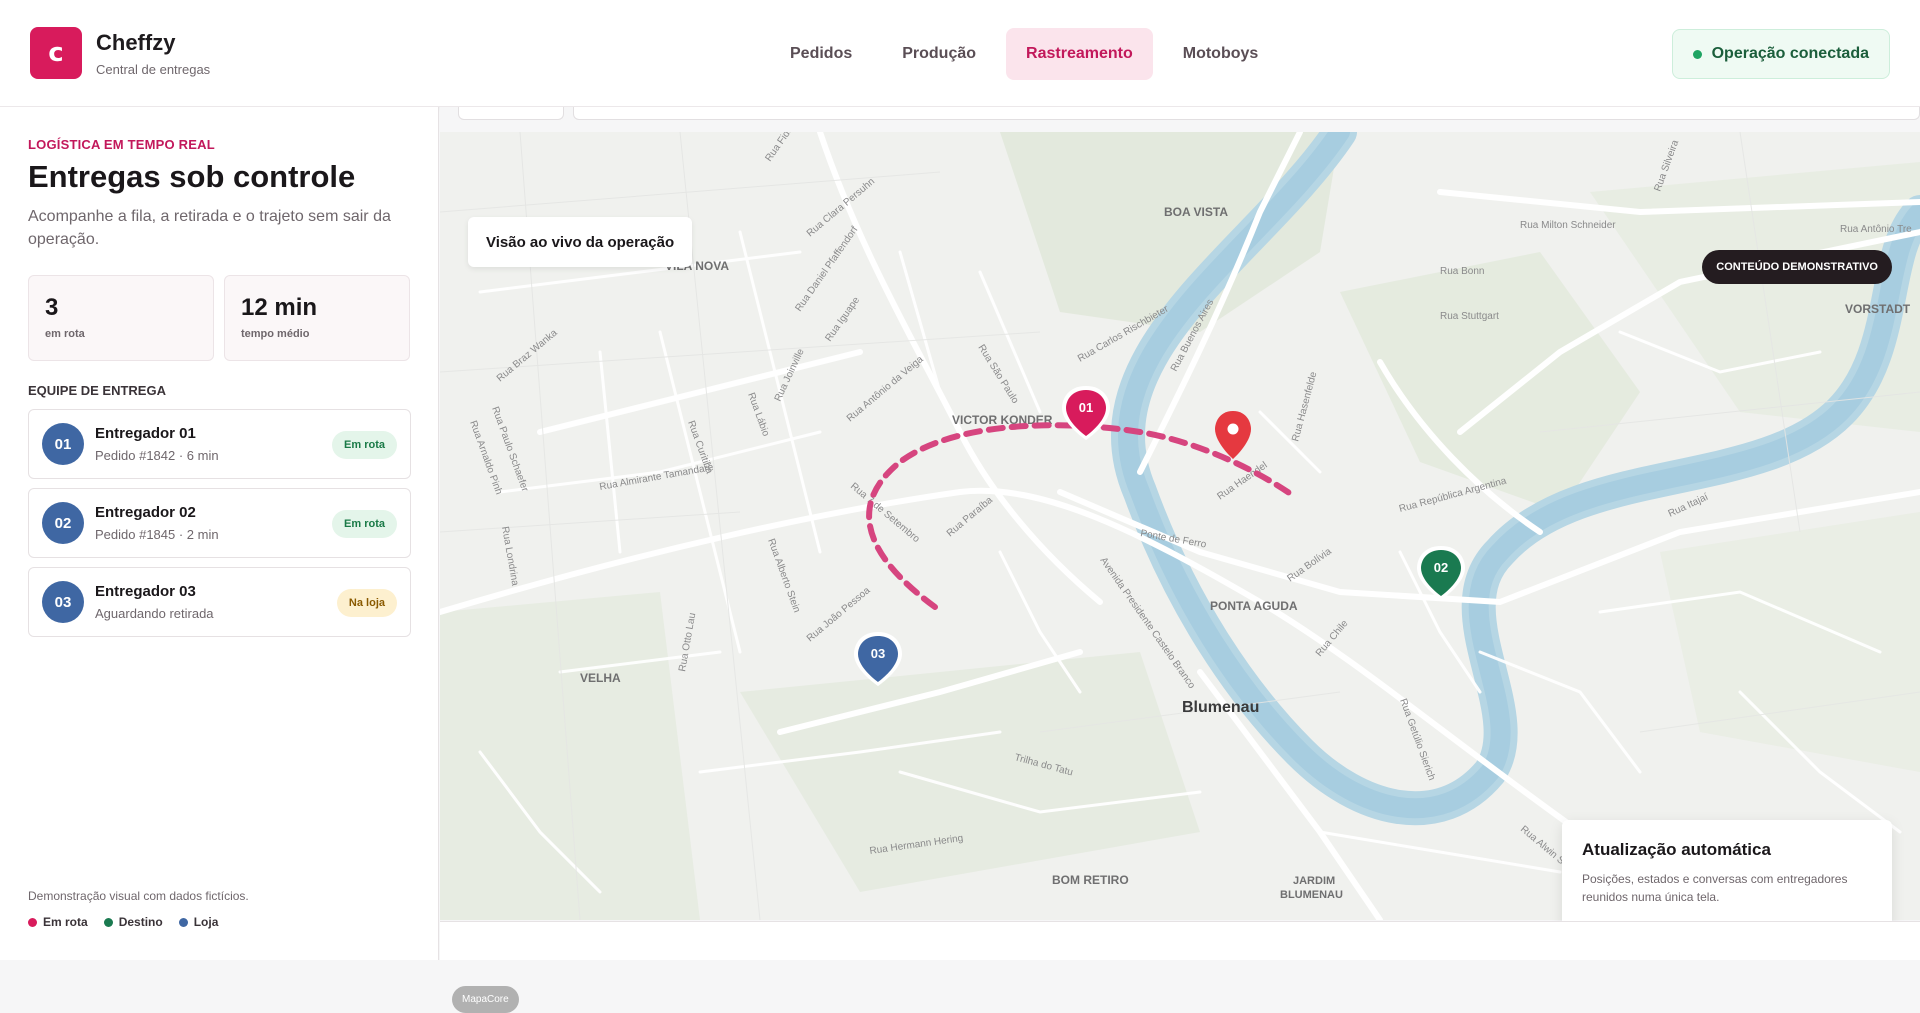  Describe the element at coordinates (1462, 271) in the screenshot. I see `street-label: Rua Bonn` at that location.